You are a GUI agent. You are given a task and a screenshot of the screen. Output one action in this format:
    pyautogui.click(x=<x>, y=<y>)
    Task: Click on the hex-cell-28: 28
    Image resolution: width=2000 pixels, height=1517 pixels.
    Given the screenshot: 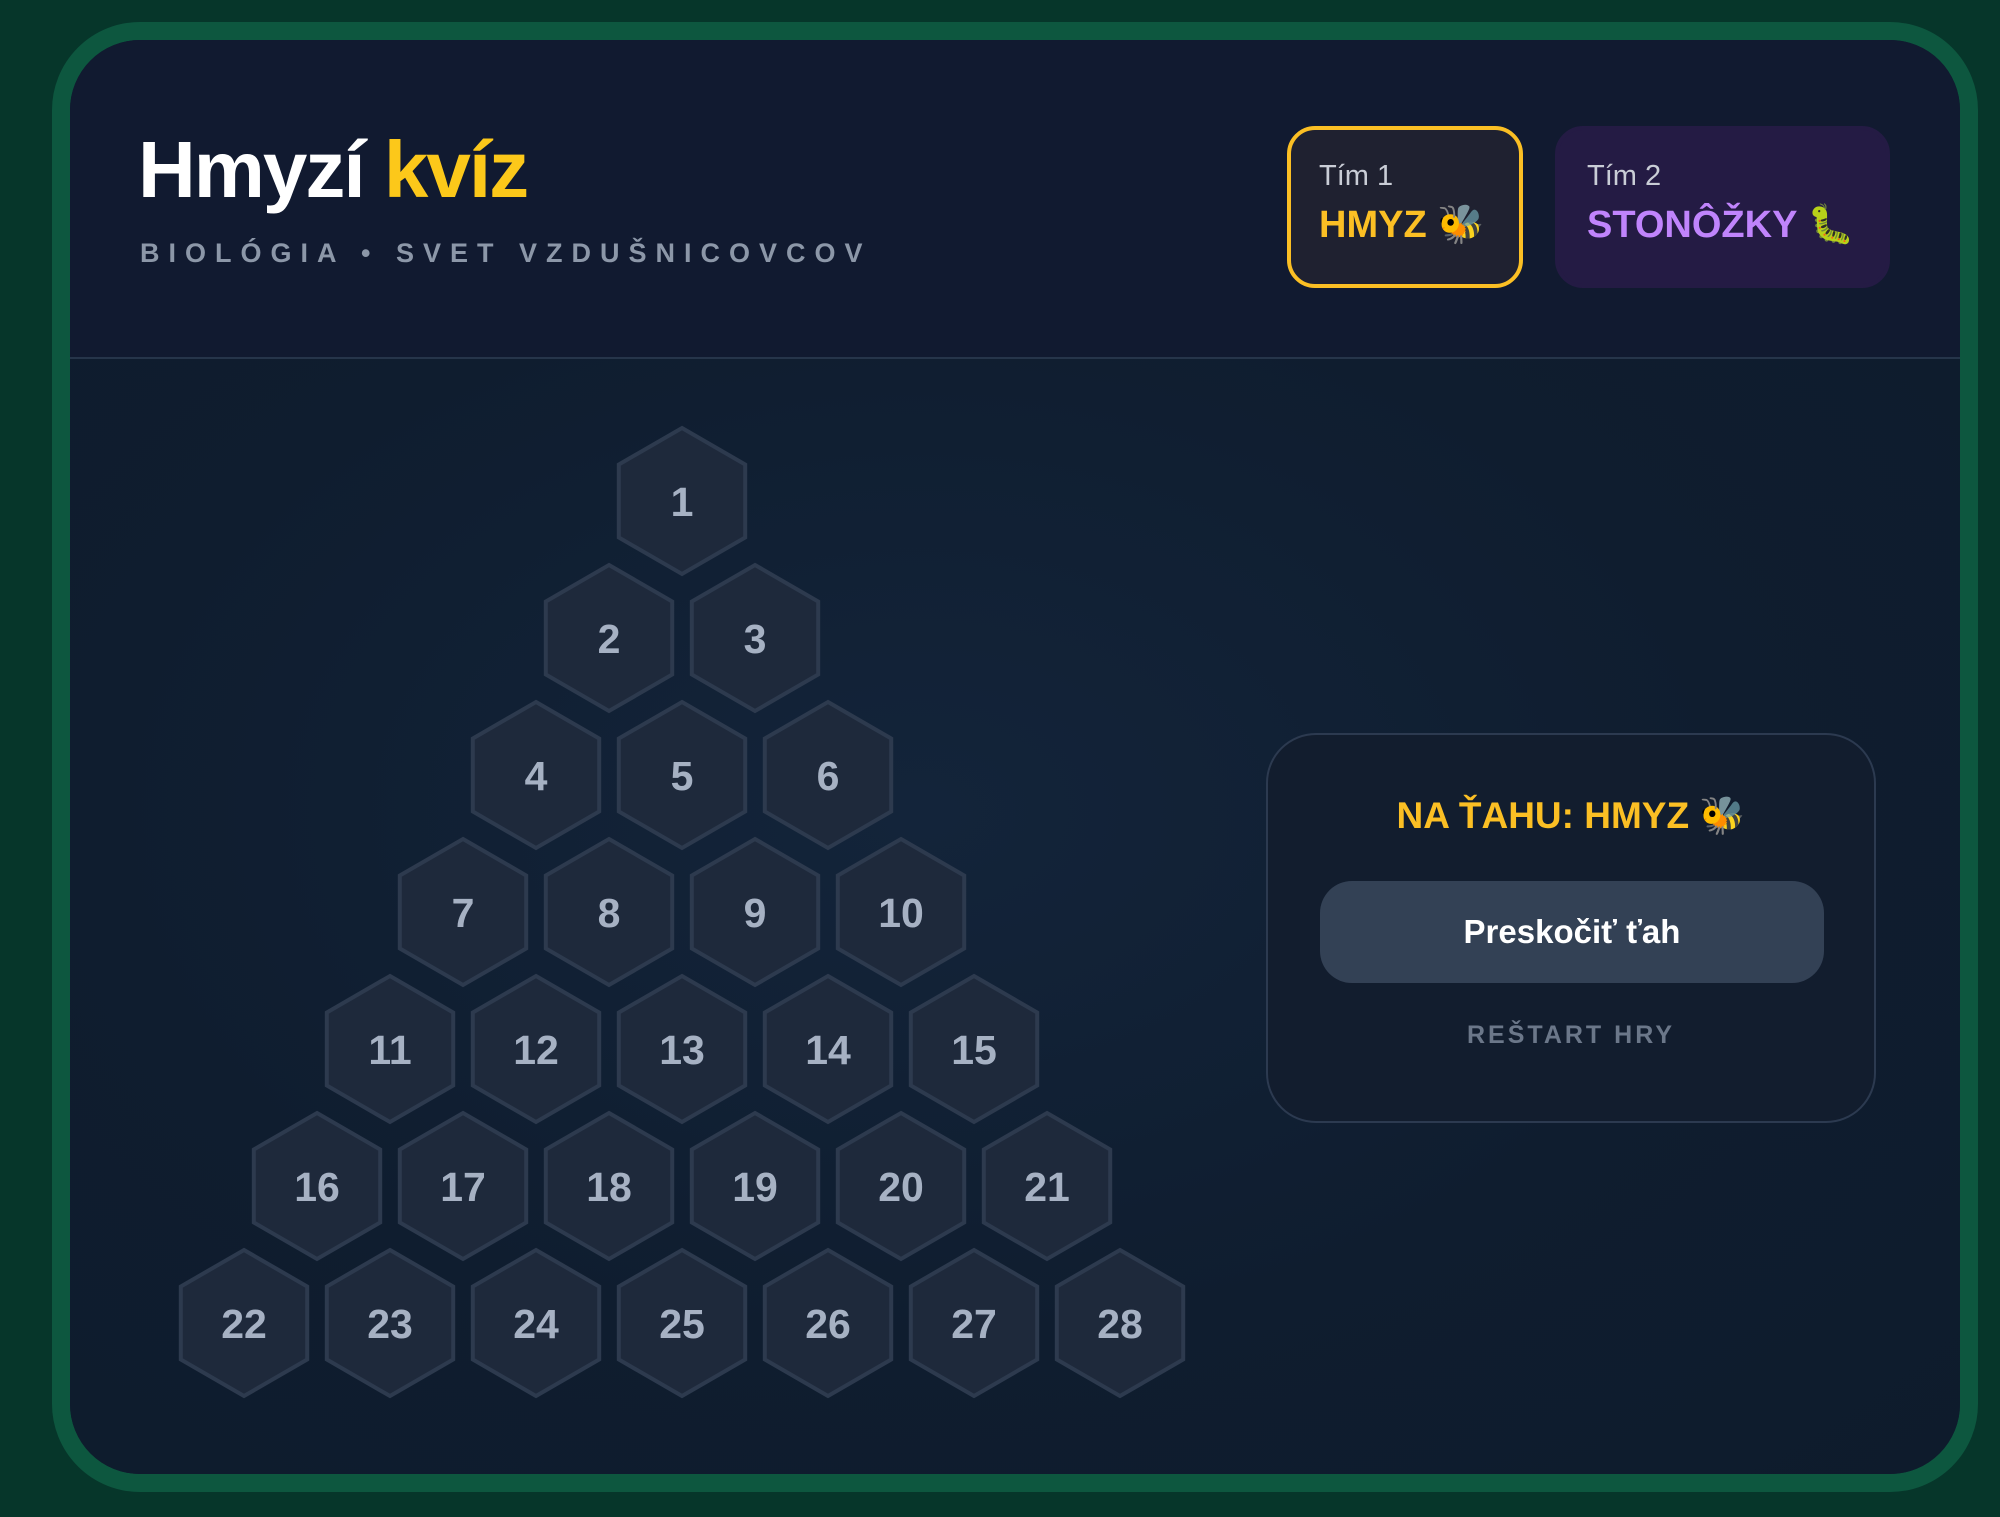 What is the action you would take?
    pyautogui.click(x=1120, y=1323)
    